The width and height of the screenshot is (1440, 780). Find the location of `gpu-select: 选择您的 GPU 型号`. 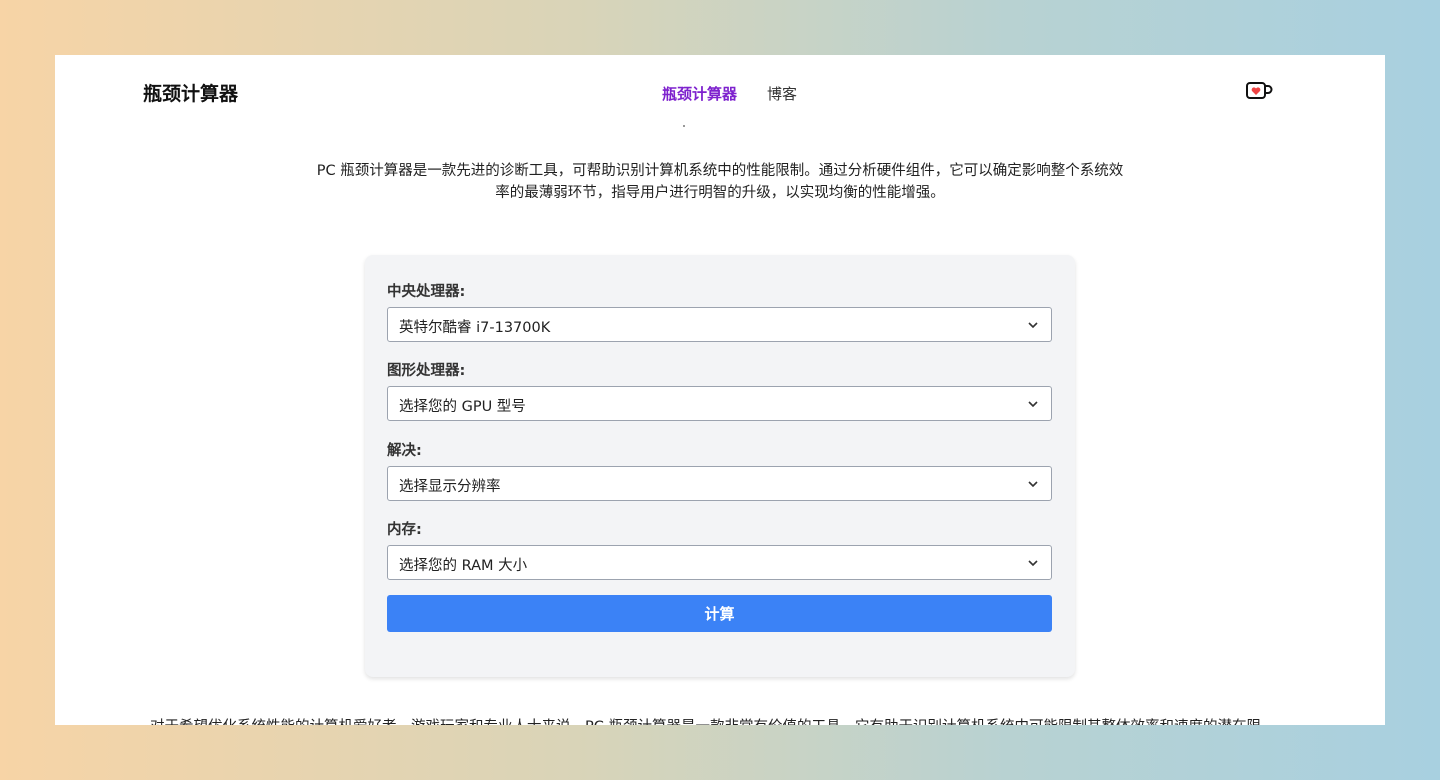

gpu-select: 选择您的 GPU 型号 is located at coordinates (719, 403).